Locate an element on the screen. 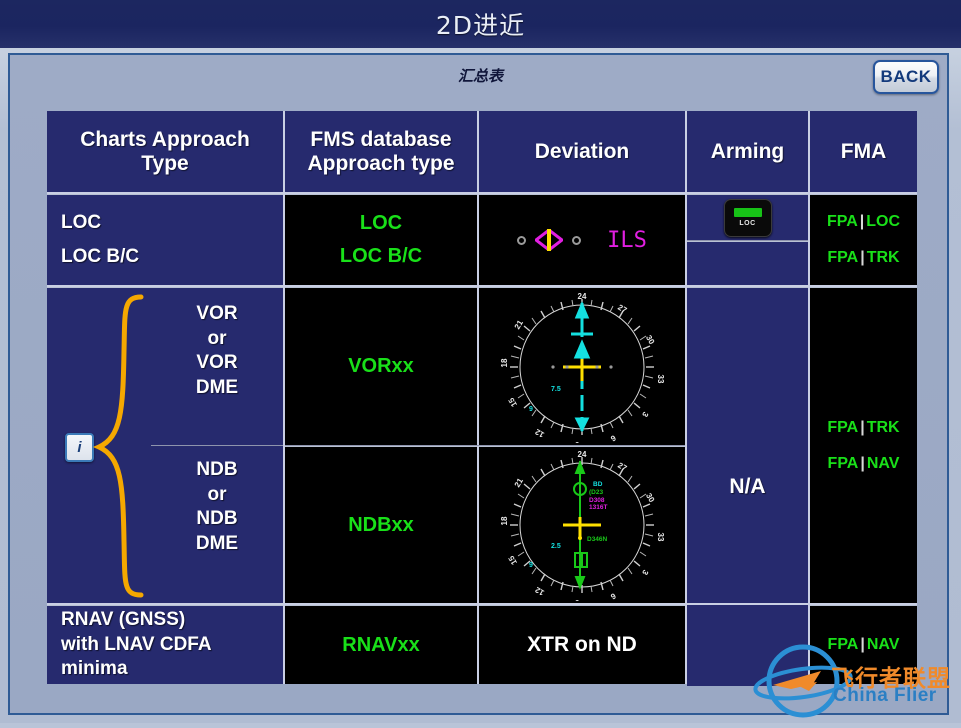 The height and width of the screenshot is (728, 961). charts-type-line-1: VOR is located at coordinates (217, 313).